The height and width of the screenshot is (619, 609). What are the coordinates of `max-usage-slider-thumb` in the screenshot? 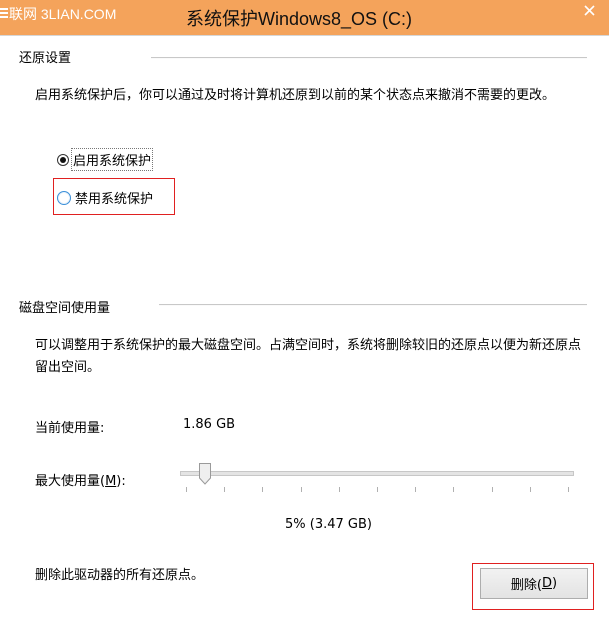 It's located at (205, 474).